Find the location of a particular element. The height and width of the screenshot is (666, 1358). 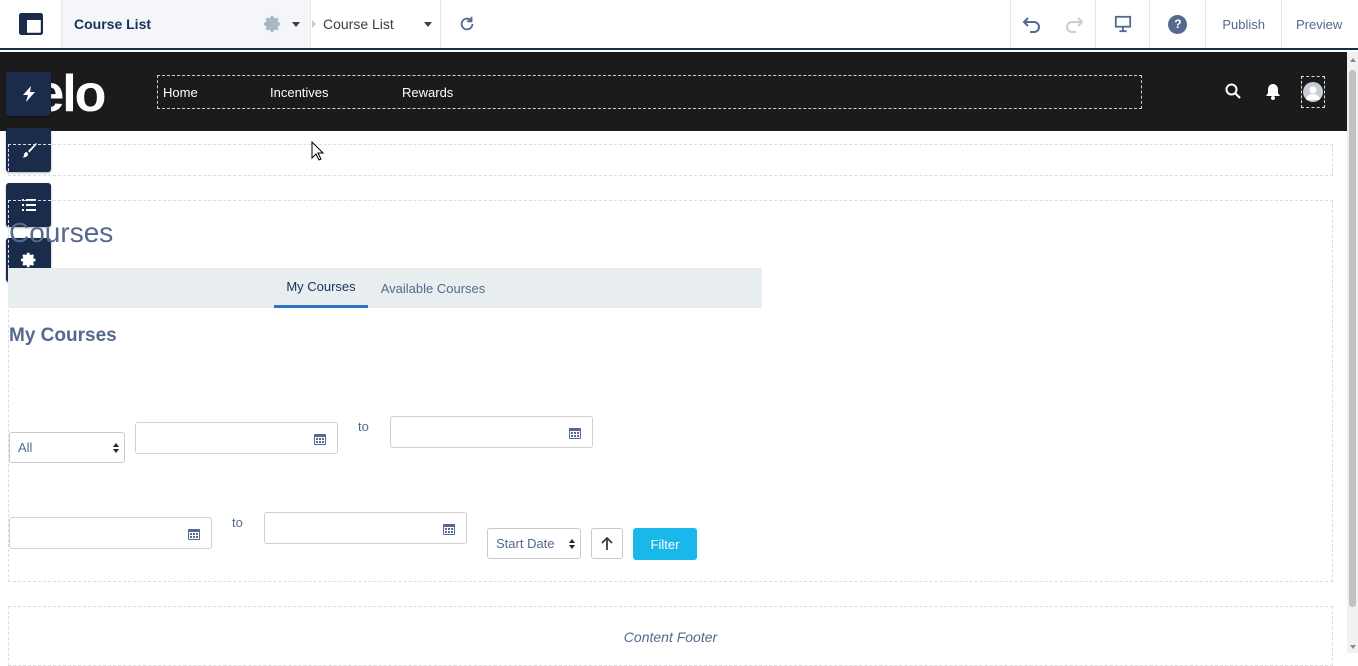

device-preview-button is located at coordinates (1123, 24).